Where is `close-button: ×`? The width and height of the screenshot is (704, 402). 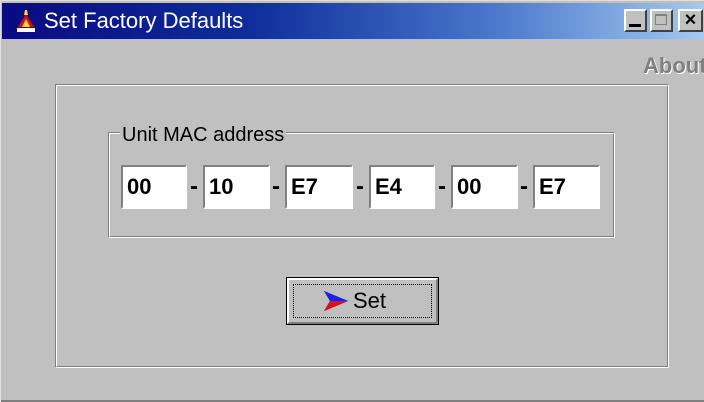 close-button: × is located at coordinates (690, 20).